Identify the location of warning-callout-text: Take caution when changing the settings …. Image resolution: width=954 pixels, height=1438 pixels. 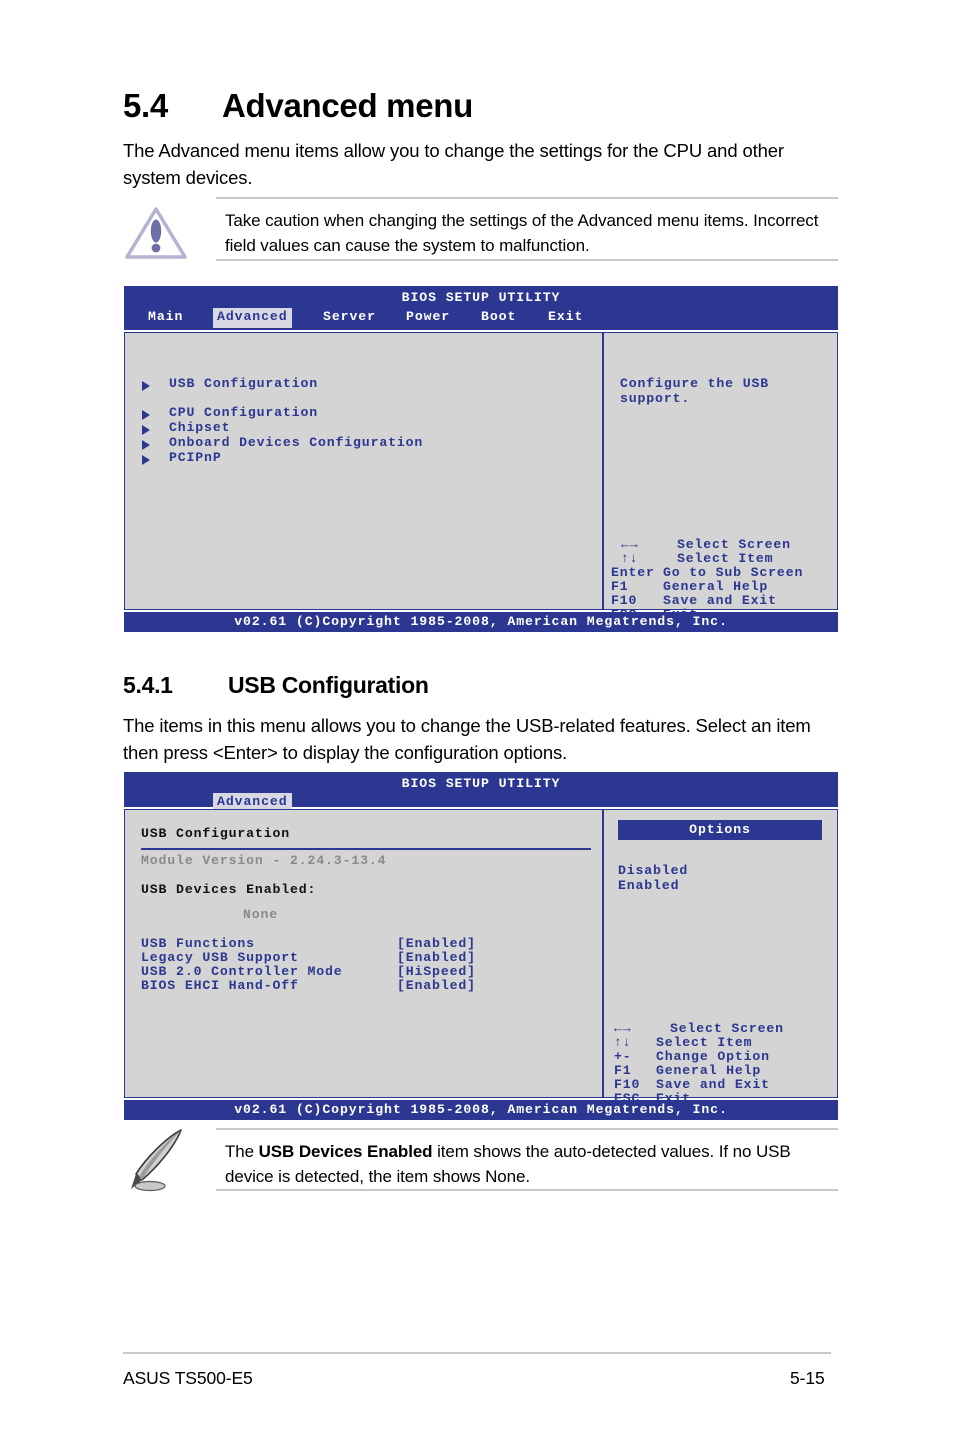
(522, 233).